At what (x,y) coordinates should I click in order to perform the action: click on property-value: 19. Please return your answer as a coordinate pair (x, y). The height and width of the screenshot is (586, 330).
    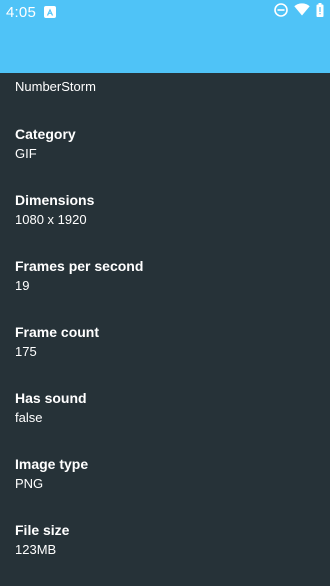
    Looking at the image, I should click on (22, 285).